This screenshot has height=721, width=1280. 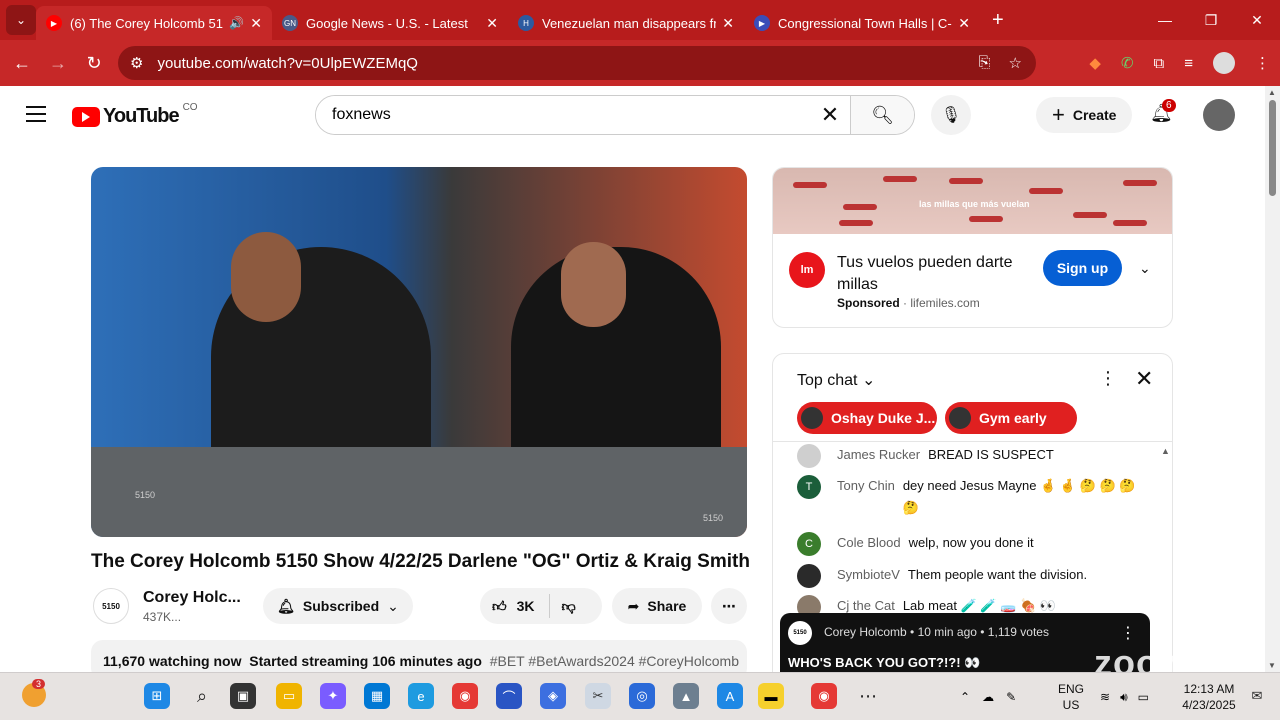 I want to click on snipping-tool-icon: ✂, so click(x=598, y=696).